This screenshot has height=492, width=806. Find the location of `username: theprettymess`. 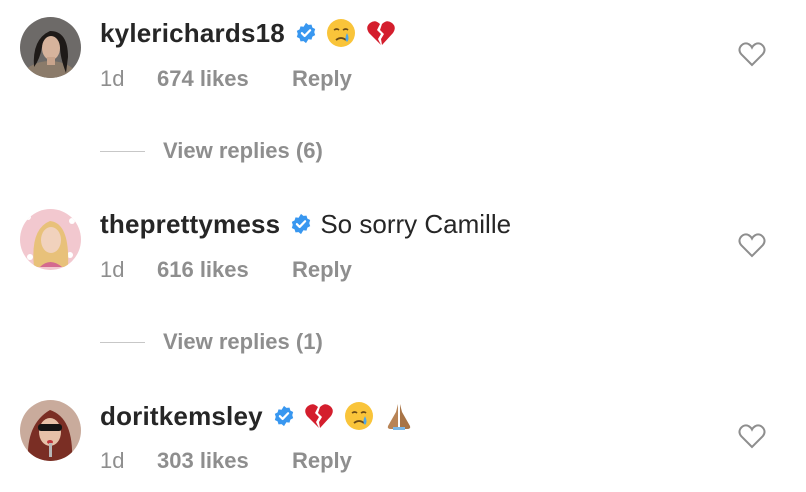

username: theprettymess is located at coordinates (190, 224).